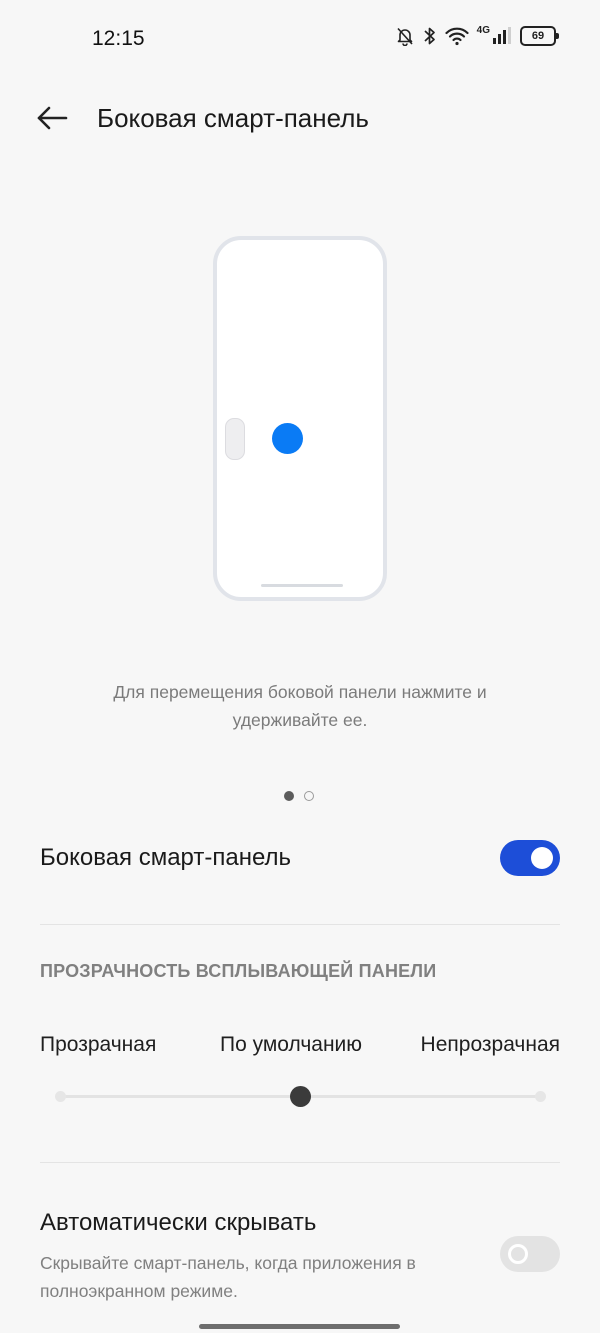  What do you see at coordinates (405, 36) in the screenshot?
I see `bell-off-icon` at bounding box center [405, 36].